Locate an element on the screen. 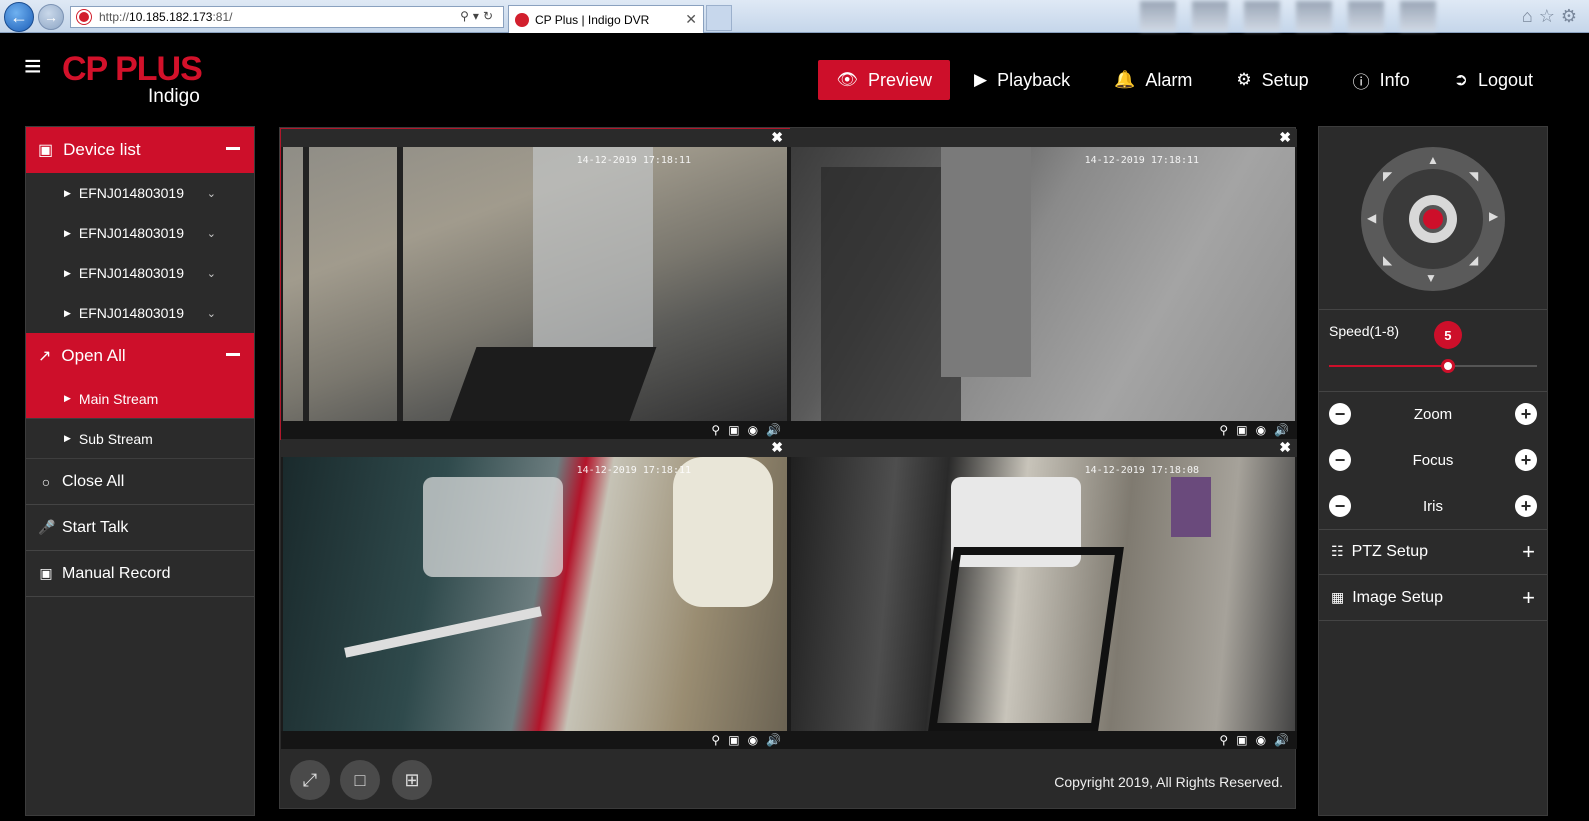 The width and height of the screenshot is (1589, 821). star-icon: ☆ is located at coordinates (1550, 16).